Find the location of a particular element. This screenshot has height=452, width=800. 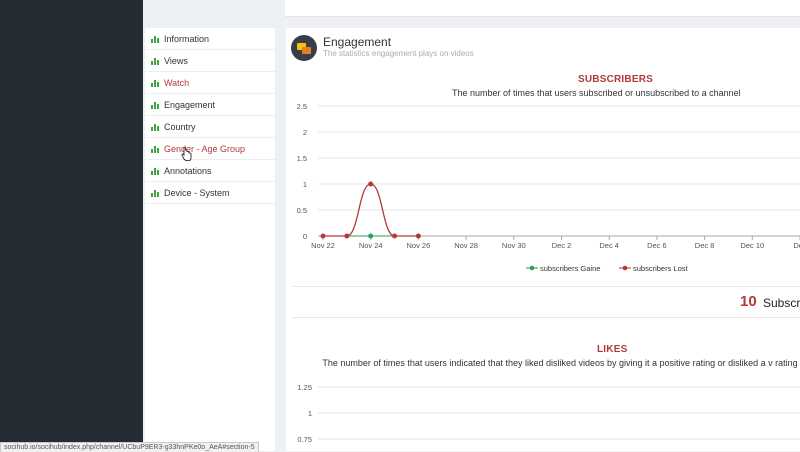

section-title: Engagement is located at coordinates (357, 42).